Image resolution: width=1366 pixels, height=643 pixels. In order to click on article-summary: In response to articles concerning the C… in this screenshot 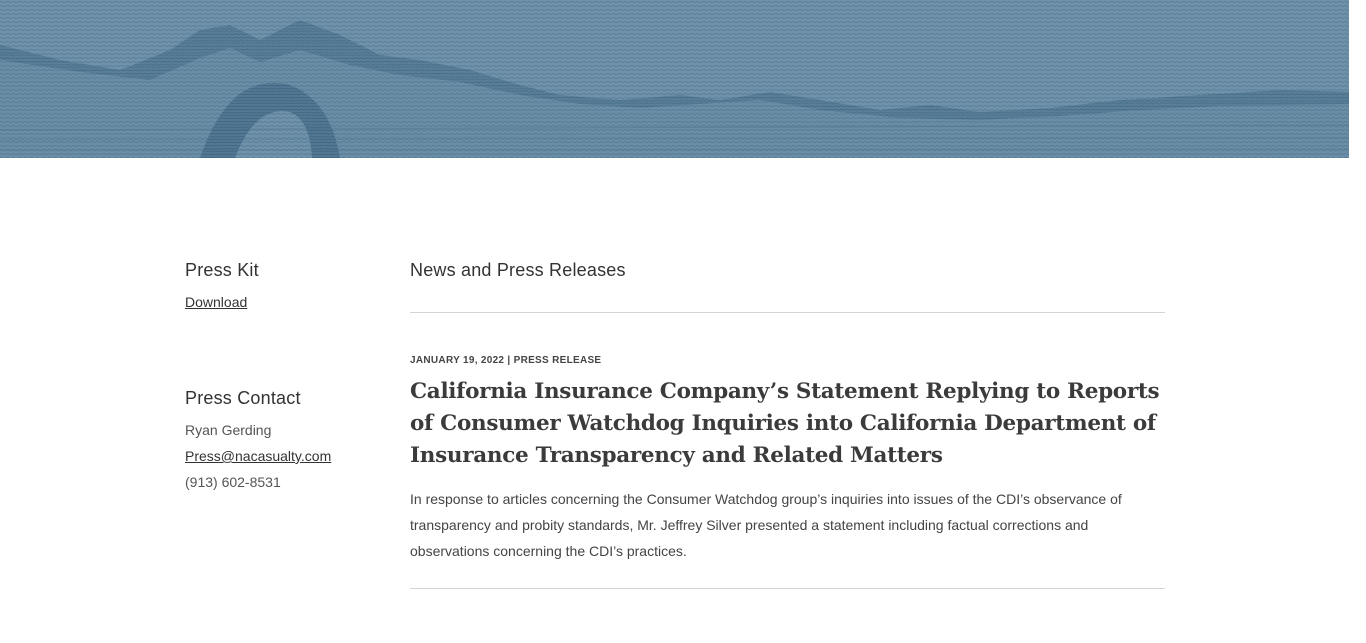, I will do `click(766, 525)`.